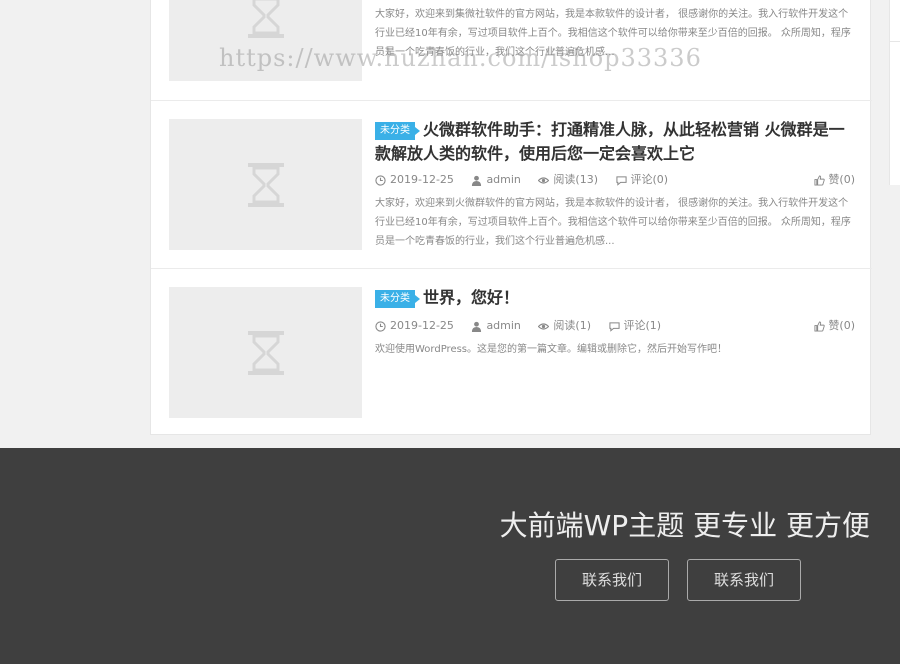 This screenshot has width=900, height=664. Describe the element at coordinates (615, 298) in the screenshot. I see `post-title-row: 未分类 世界，您好！` at that location.